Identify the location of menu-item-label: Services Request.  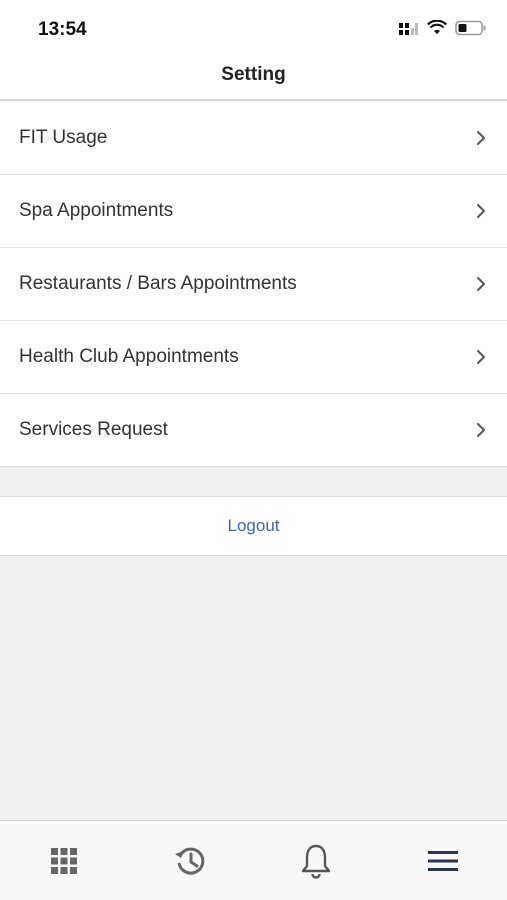
(93, 429).